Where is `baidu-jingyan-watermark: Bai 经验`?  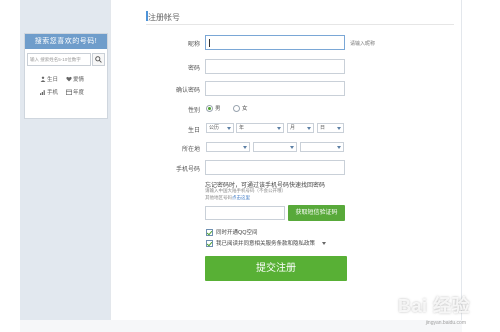
baidu-jingyan-watermark: Bai 经验 is located at coordinates (433, 306).